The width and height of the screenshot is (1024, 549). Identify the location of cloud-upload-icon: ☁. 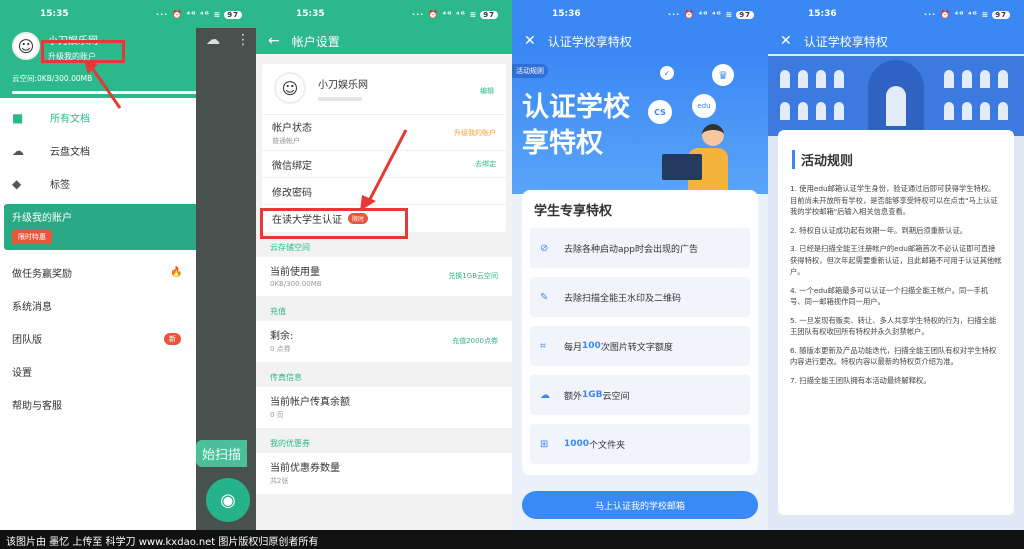
(545, 395).